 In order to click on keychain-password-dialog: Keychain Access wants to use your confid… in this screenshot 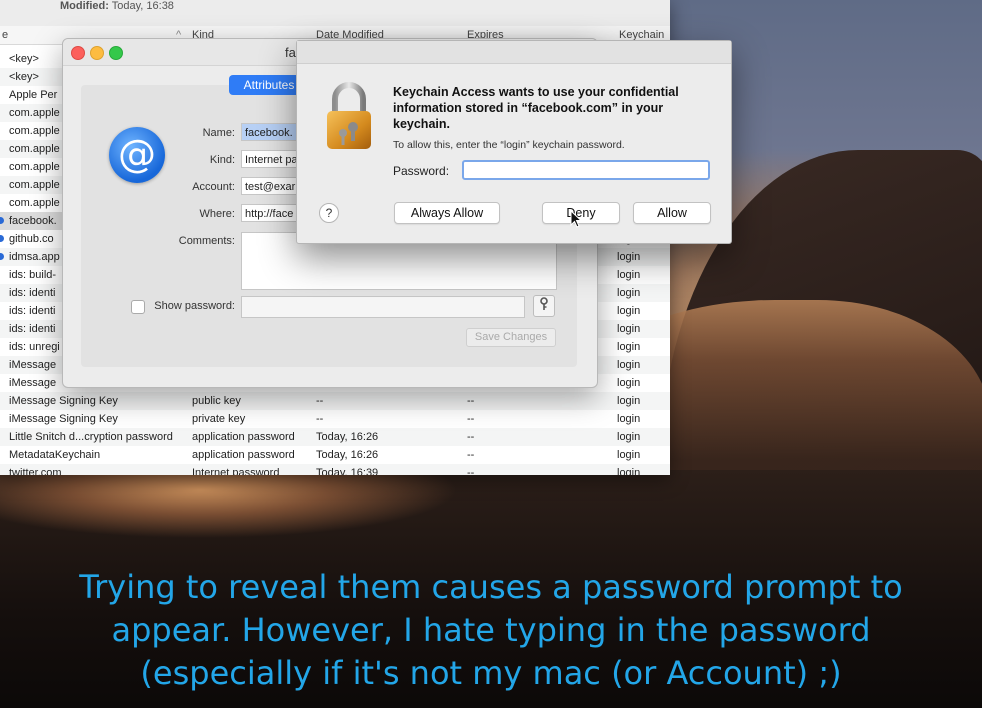, I will do `click(514, 142)`.